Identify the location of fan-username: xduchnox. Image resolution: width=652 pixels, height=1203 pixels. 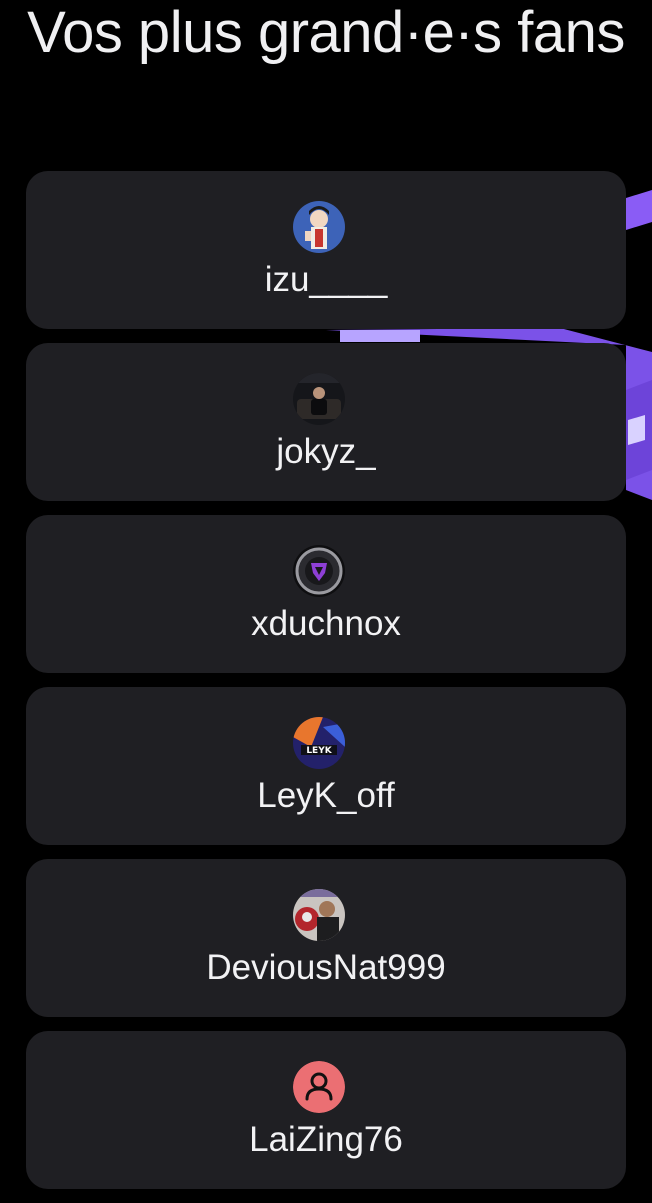
(326, 623).